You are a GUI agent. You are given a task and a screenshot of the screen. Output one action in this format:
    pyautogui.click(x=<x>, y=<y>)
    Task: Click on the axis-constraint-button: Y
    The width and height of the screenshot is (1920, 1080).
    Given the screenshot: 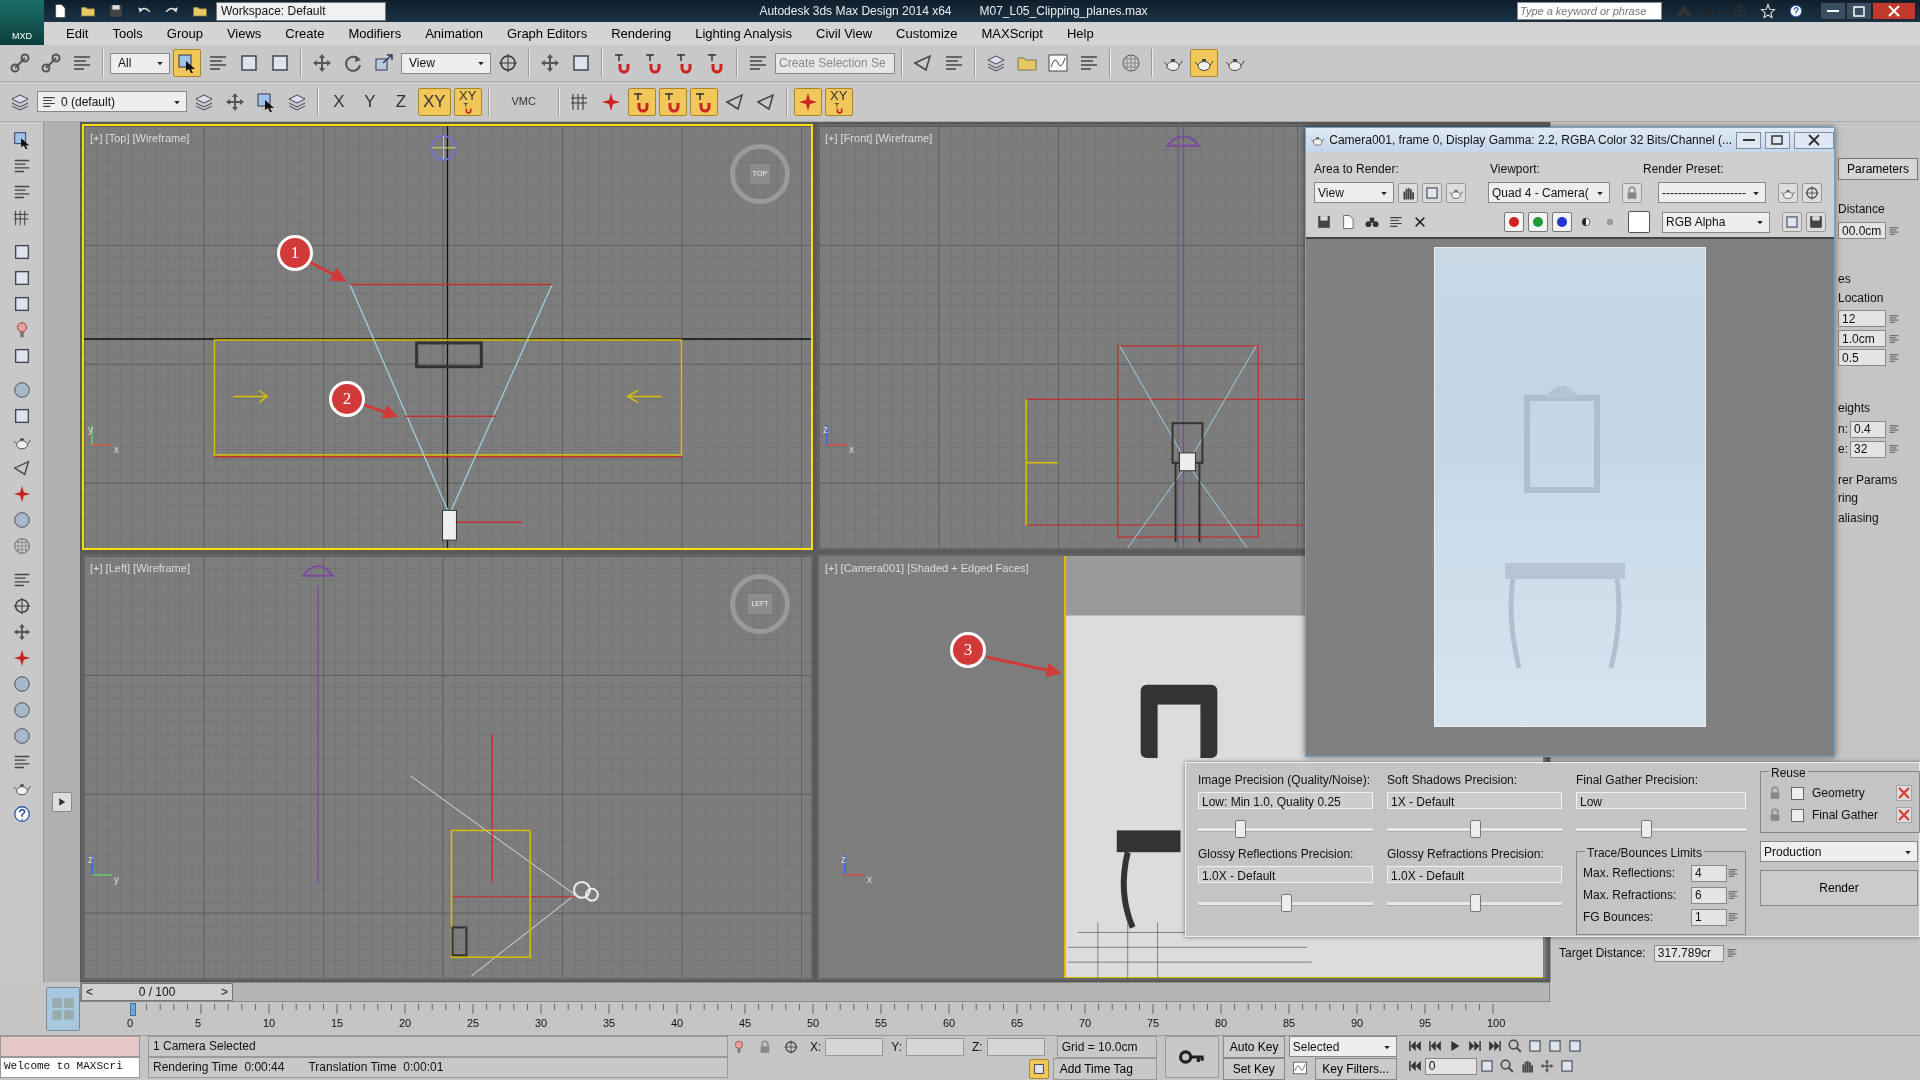 What is the action you would take?
    pyautogui.click(x=370, y=101)
    